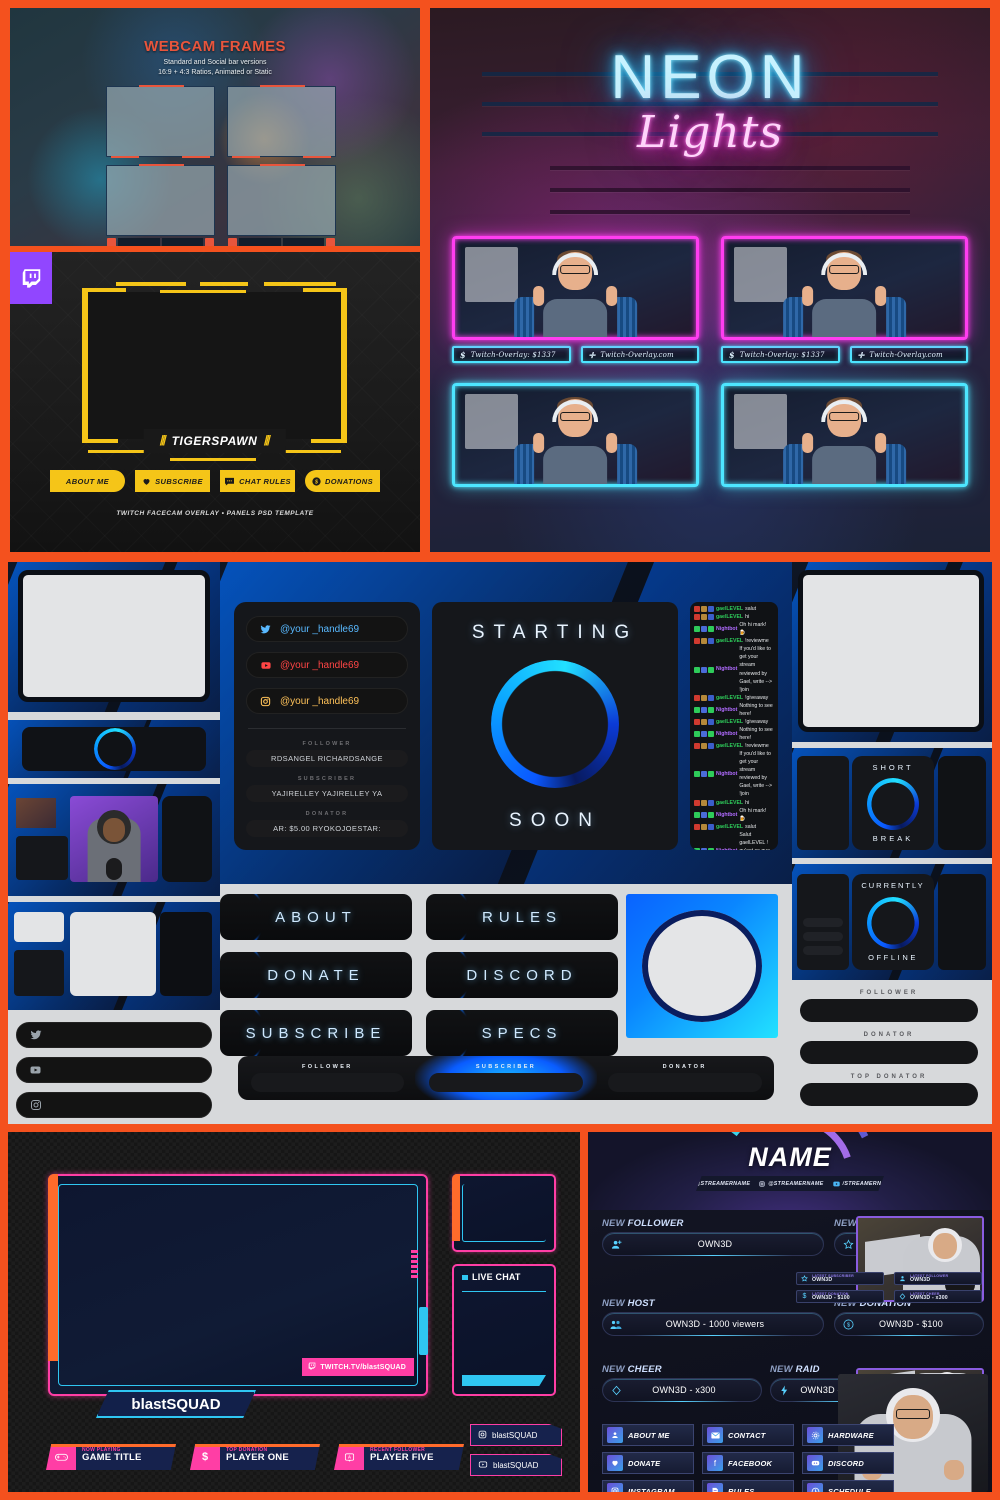 This screenshot has height=1500, width=1000. I want to click on panel-button-about: ABOUT, so click(316, 917).